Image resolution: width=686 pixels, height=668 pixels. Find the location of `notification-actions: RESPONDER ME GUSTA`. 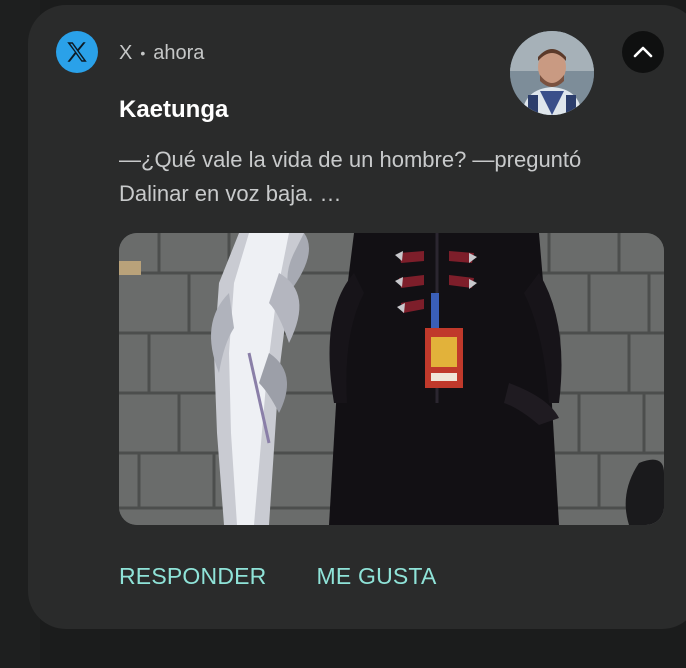

notification-actions: RESPONDER ME GUSTA is located at coordinates (278, 576).